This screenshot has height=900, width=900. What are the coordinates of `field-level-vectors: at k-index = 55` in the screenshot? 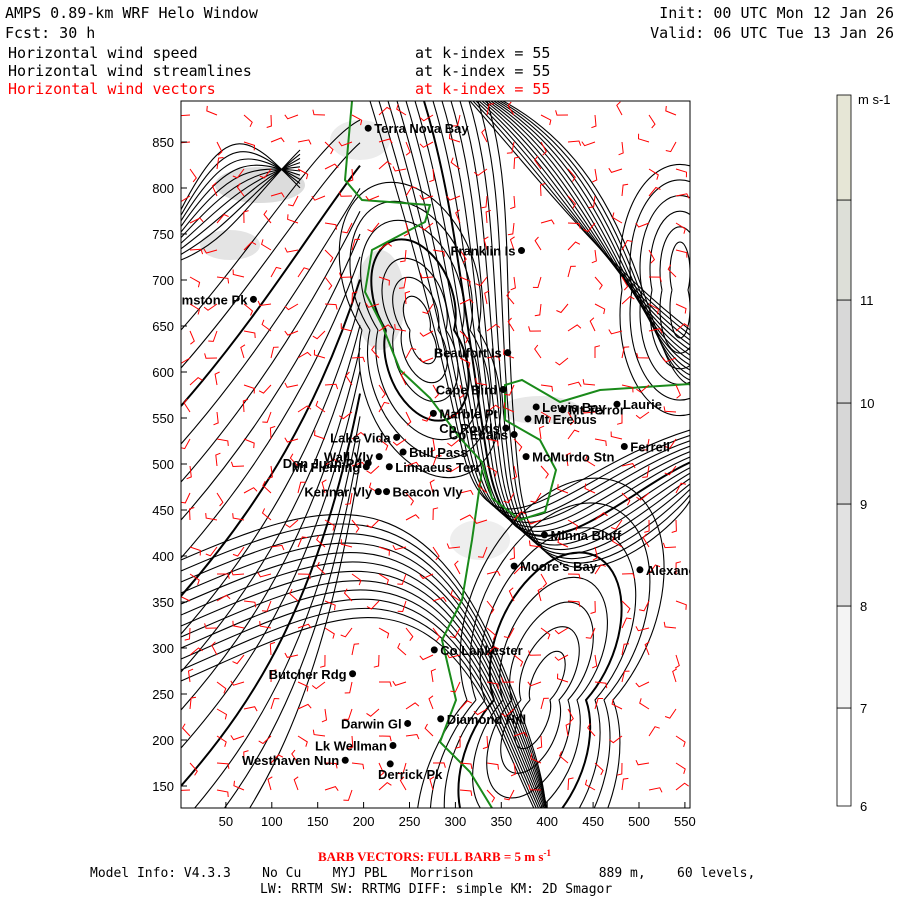 It's located at (482, 89).